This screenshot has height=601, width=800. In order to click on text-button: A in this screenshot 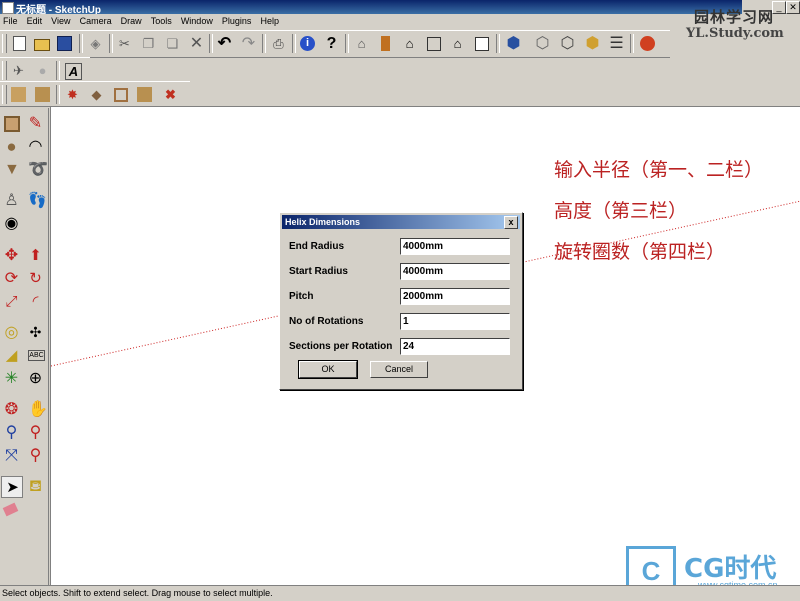, I will do `click(72, 70)`.